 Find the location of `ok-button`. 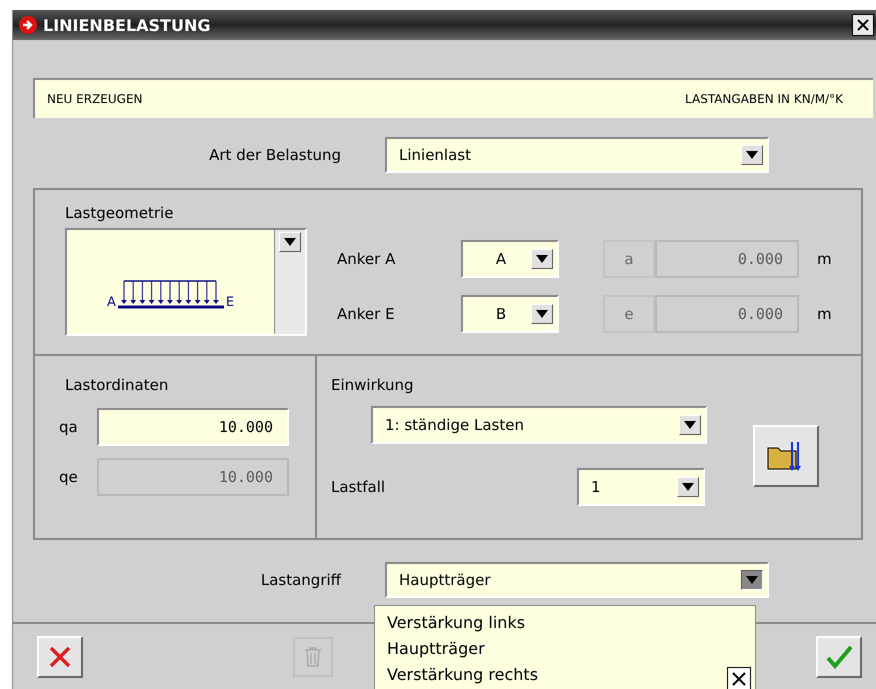

ok-button is located at coordinates (839, 657).